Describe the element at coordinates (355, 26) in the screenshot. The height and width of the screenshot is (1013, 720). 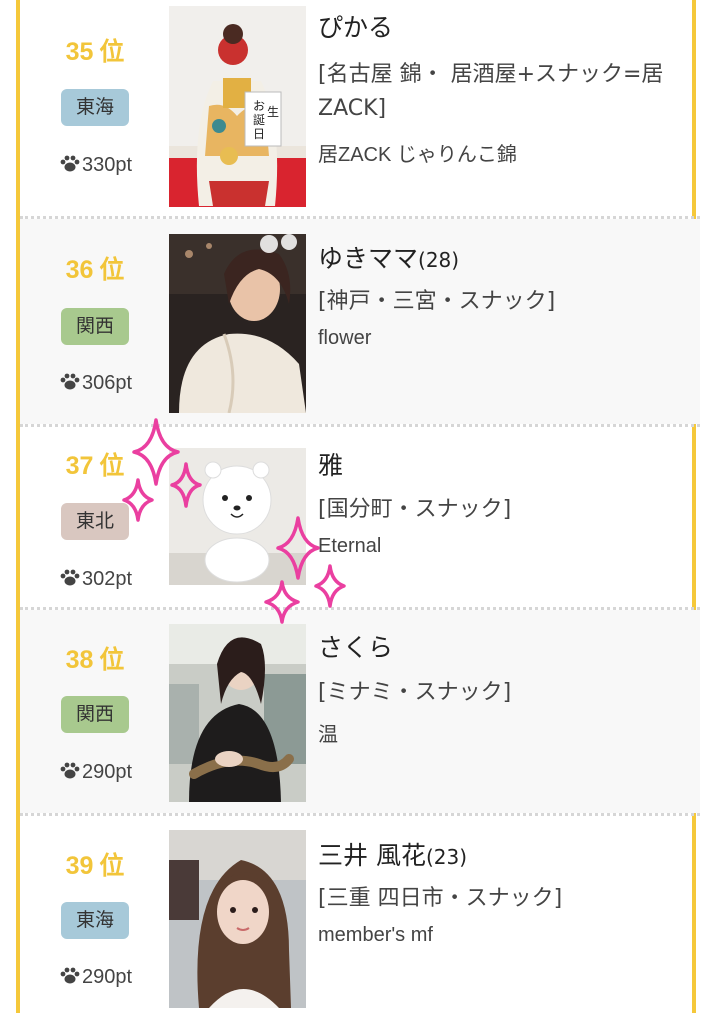
I see `cast-name: ぴかる` at that location.